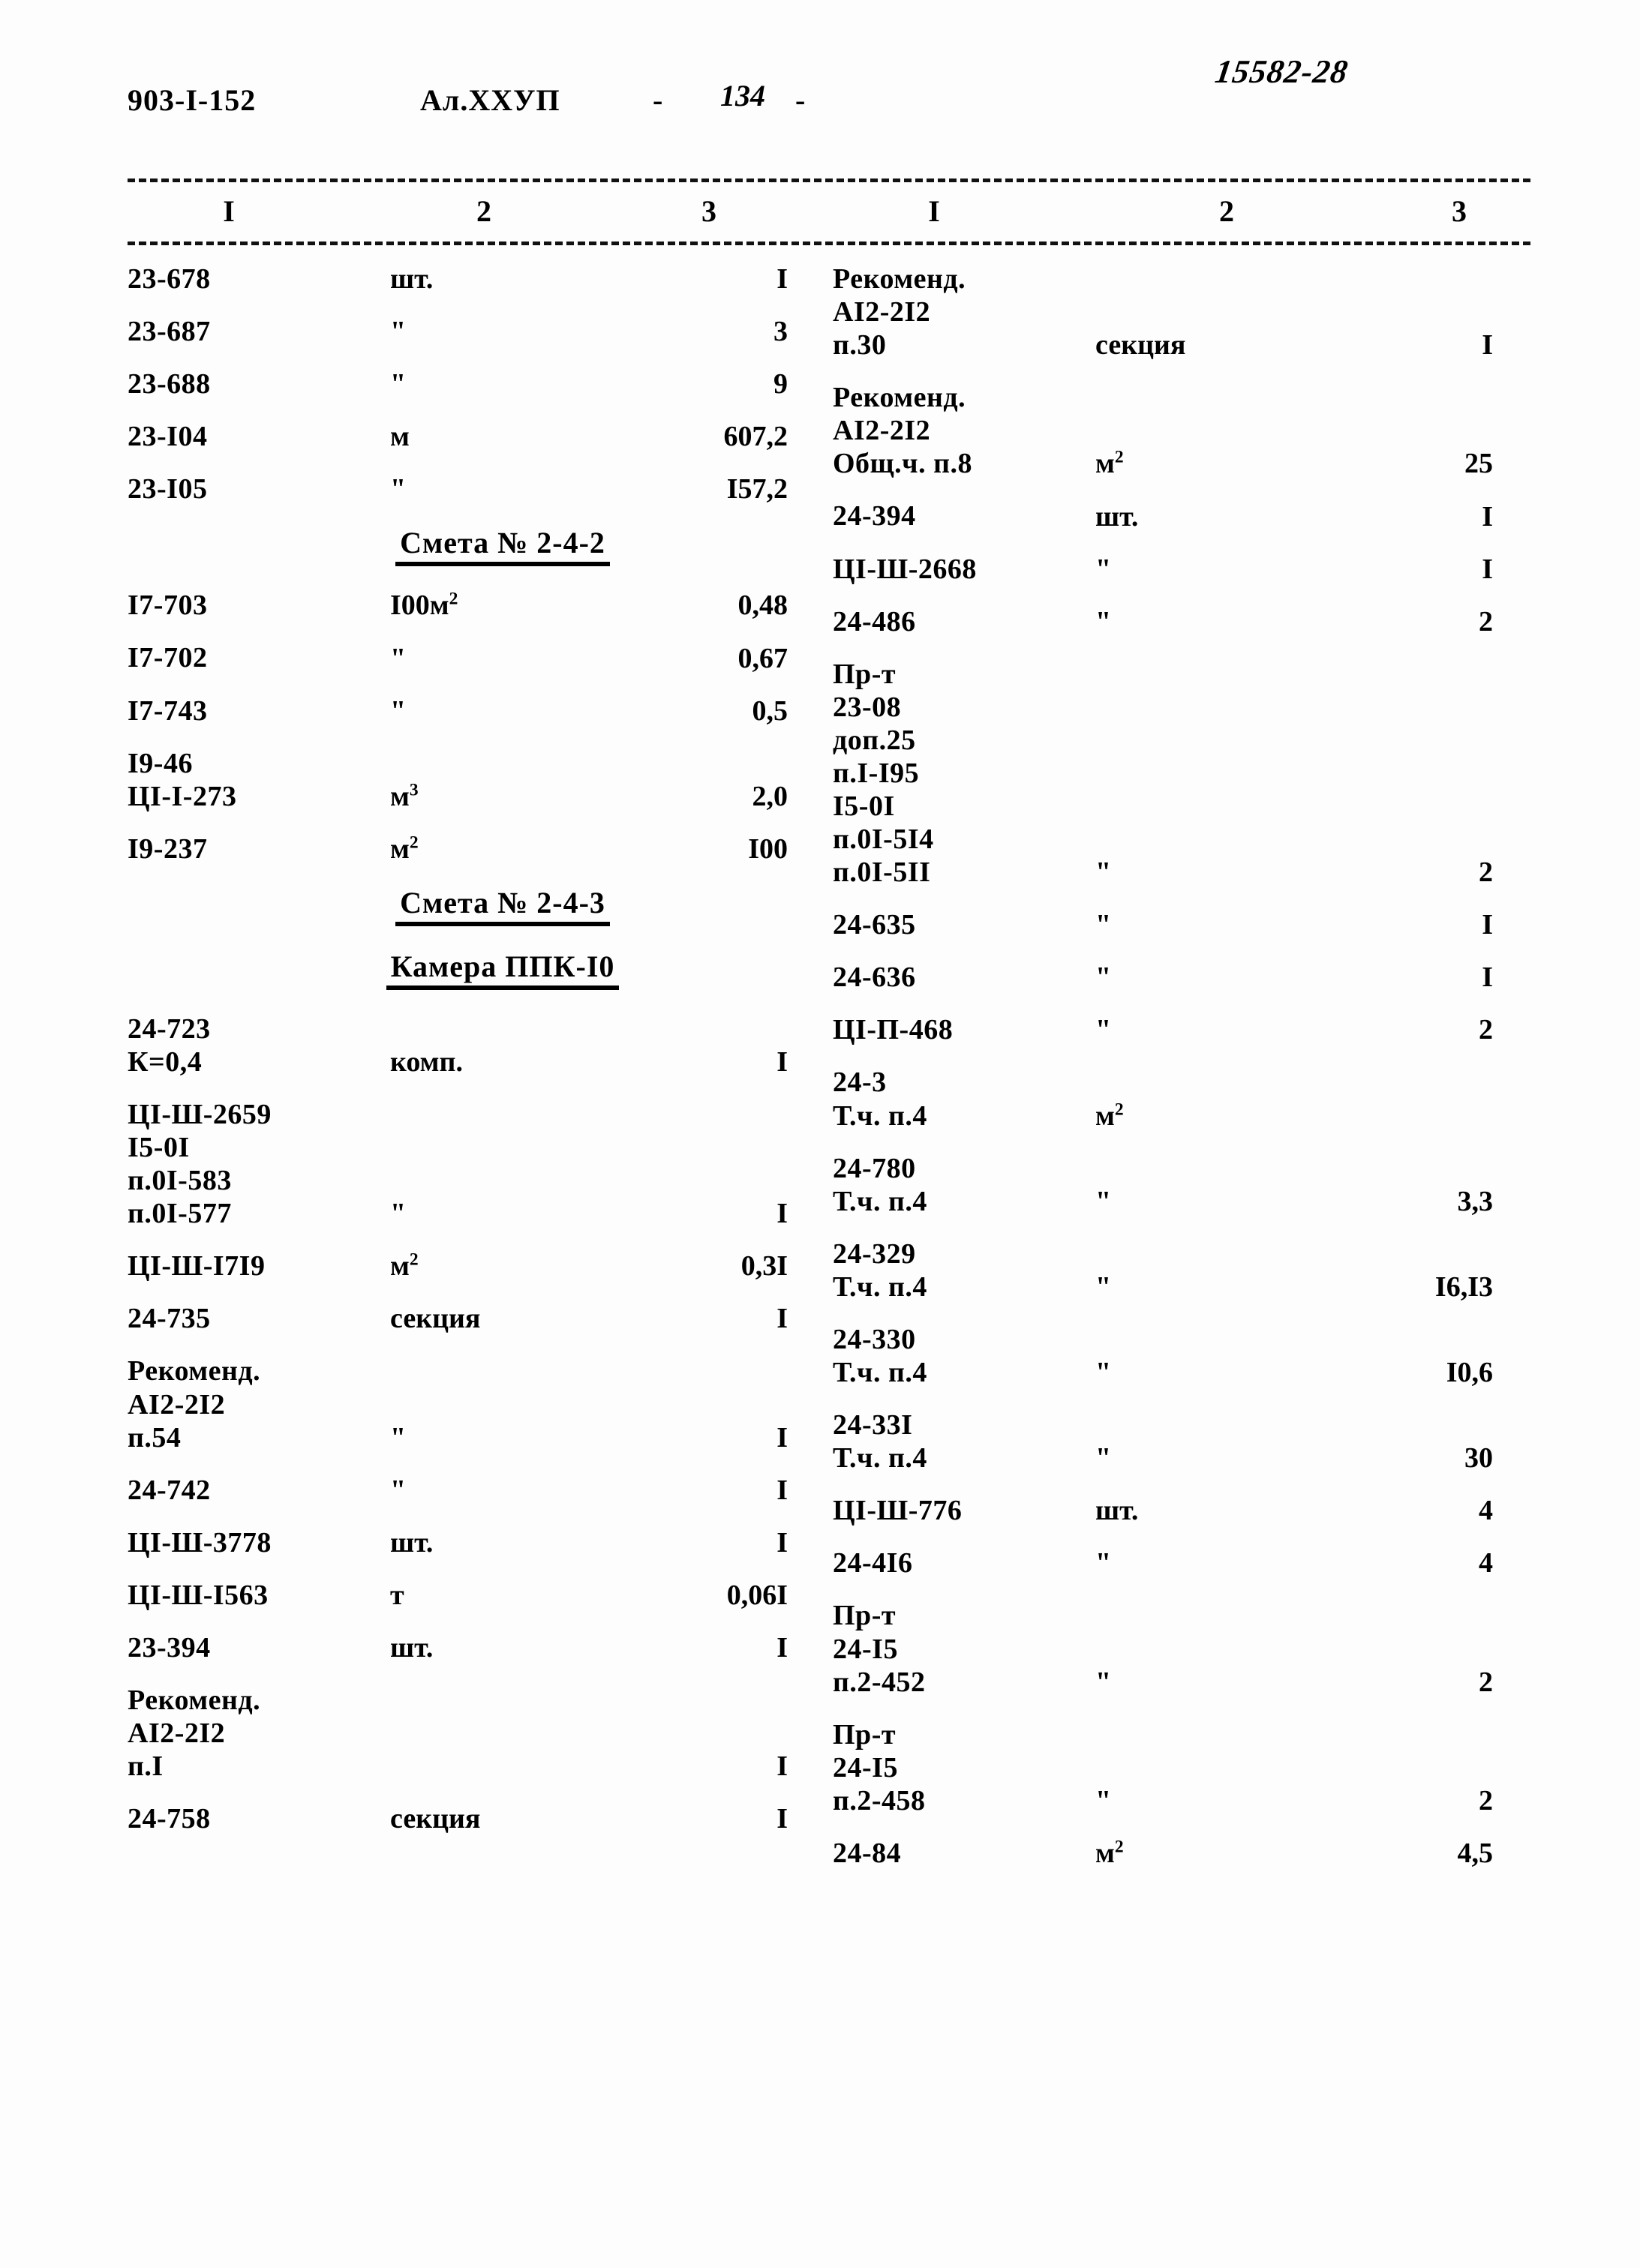 Image resolution: width=1640 pixels, height=2268 pixels. I want to click on column-number-left-1: I, so click(229, 211).